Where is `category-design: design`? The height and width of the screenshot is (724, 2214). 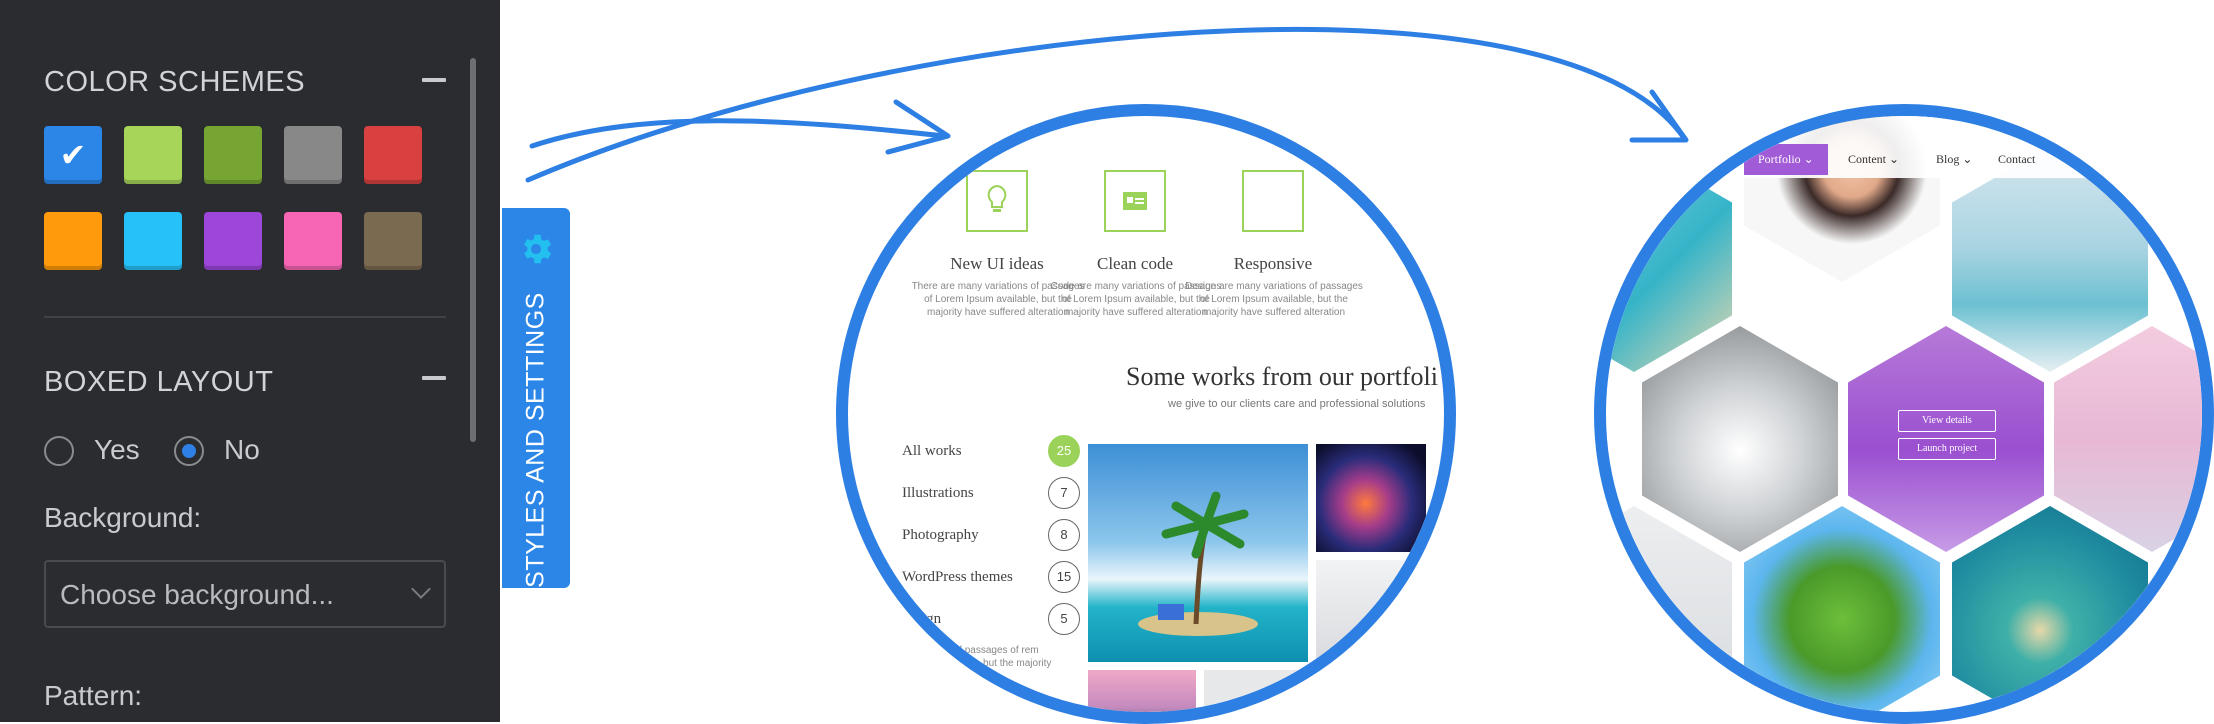
category-design: design is located at coordinates (921, 619).